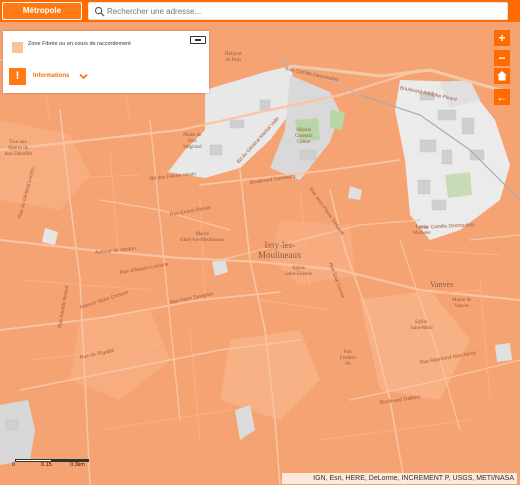 The width and height of the screenshot is (520, 485). What do you see at coordinates (17, 76) in the screenshot?
I see `warning-icon: !` at bounding box center [17, 76].